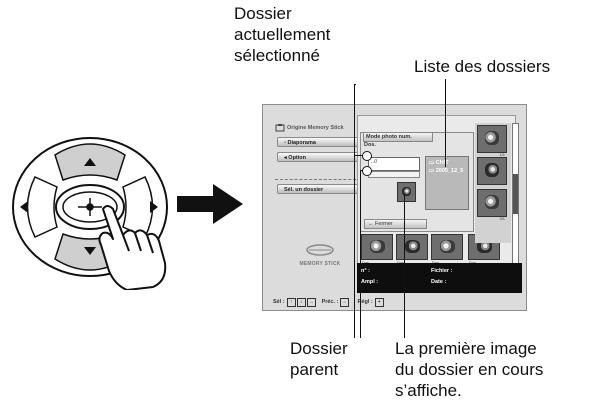  Describe the element at coordinates (320, 255) in the screenshot. I see `memory-stick-logo: MEMORY STICK` at that location.